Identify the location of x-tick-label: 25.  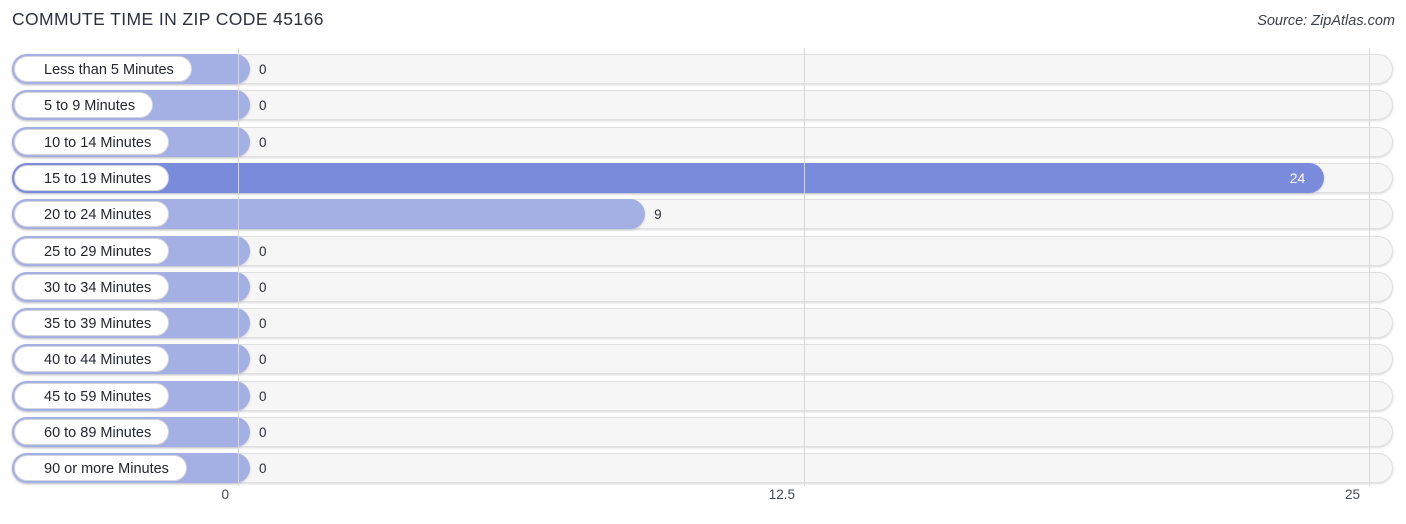
(1352, 494).